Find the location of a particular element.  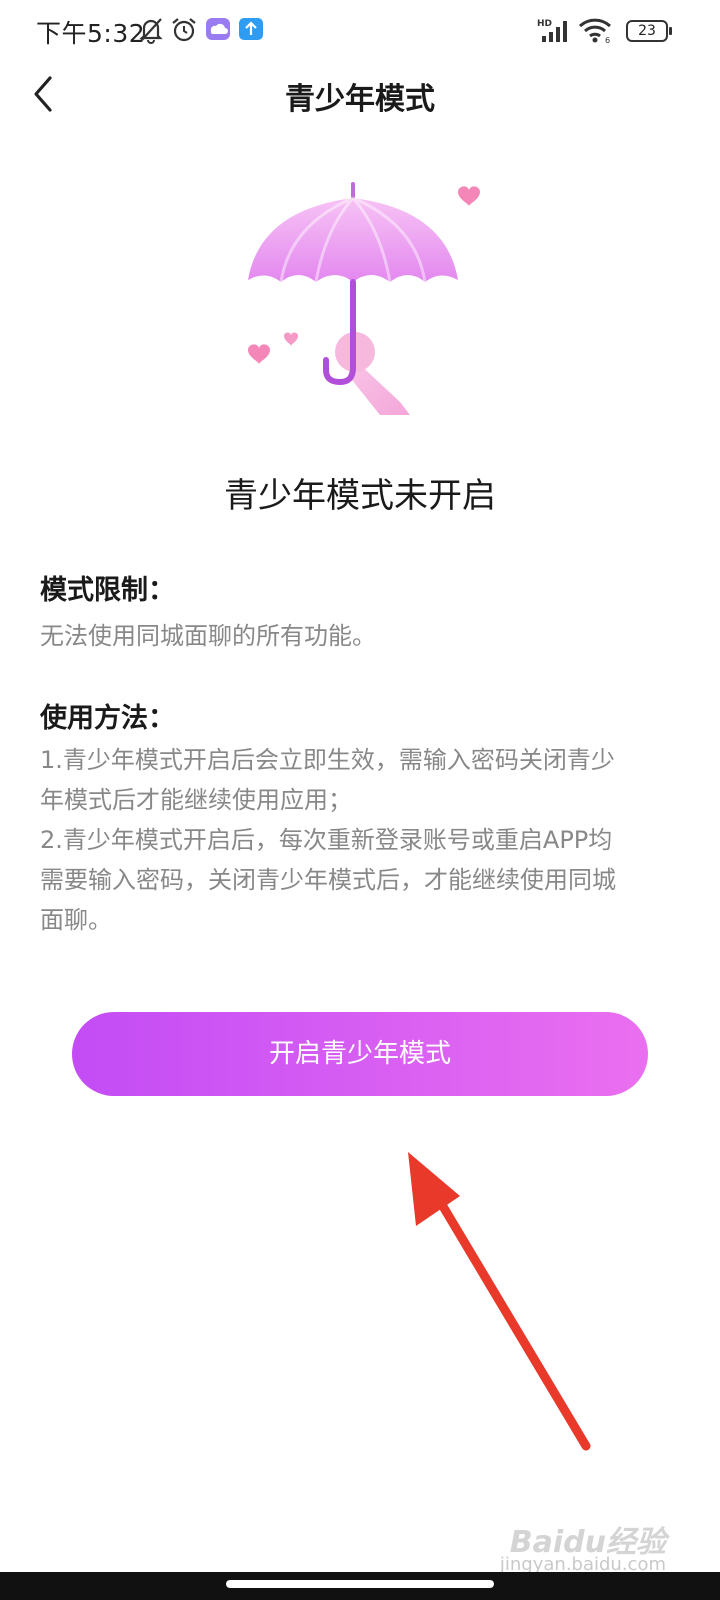

baidu-watermark: Baidu经验 jingyan.baidu.com is located at coordinates (583, 1550).